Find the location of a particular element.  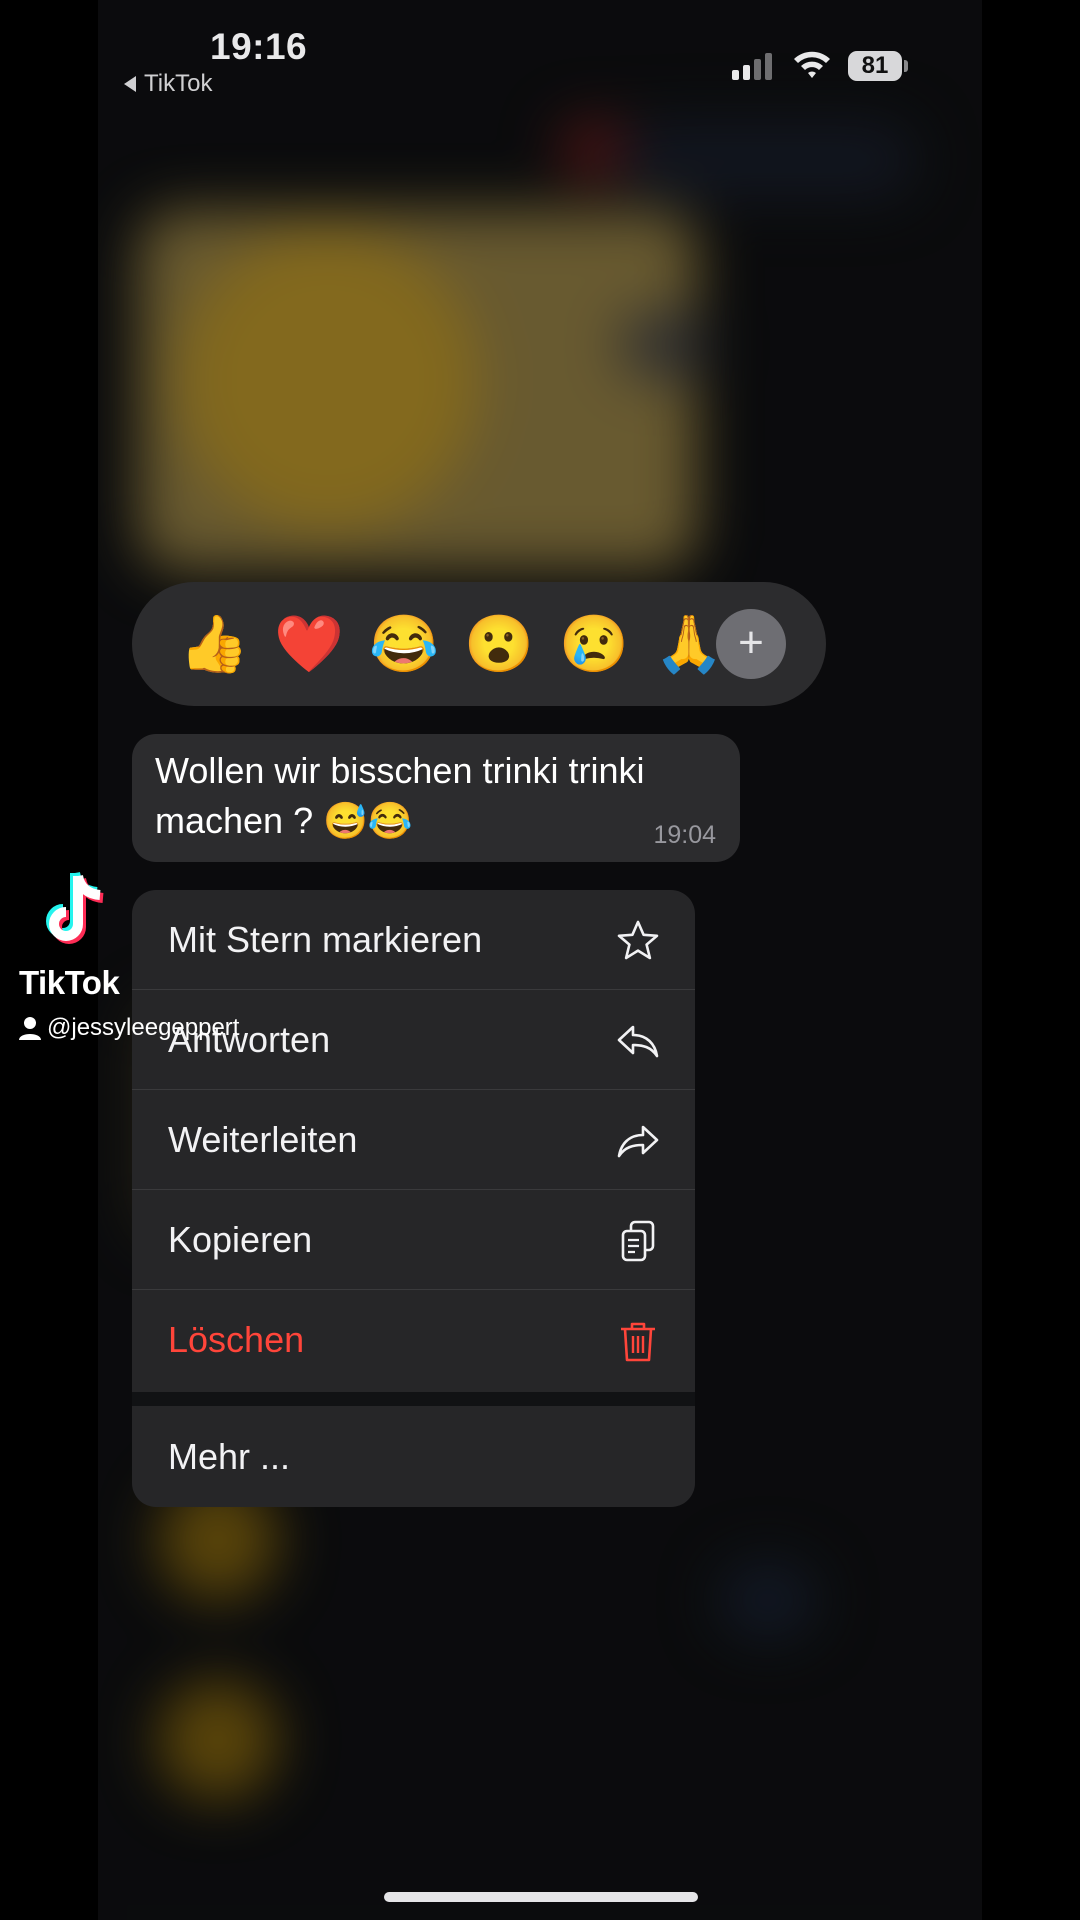

battery-indicator: 81 is located at coordinates (875, 66).